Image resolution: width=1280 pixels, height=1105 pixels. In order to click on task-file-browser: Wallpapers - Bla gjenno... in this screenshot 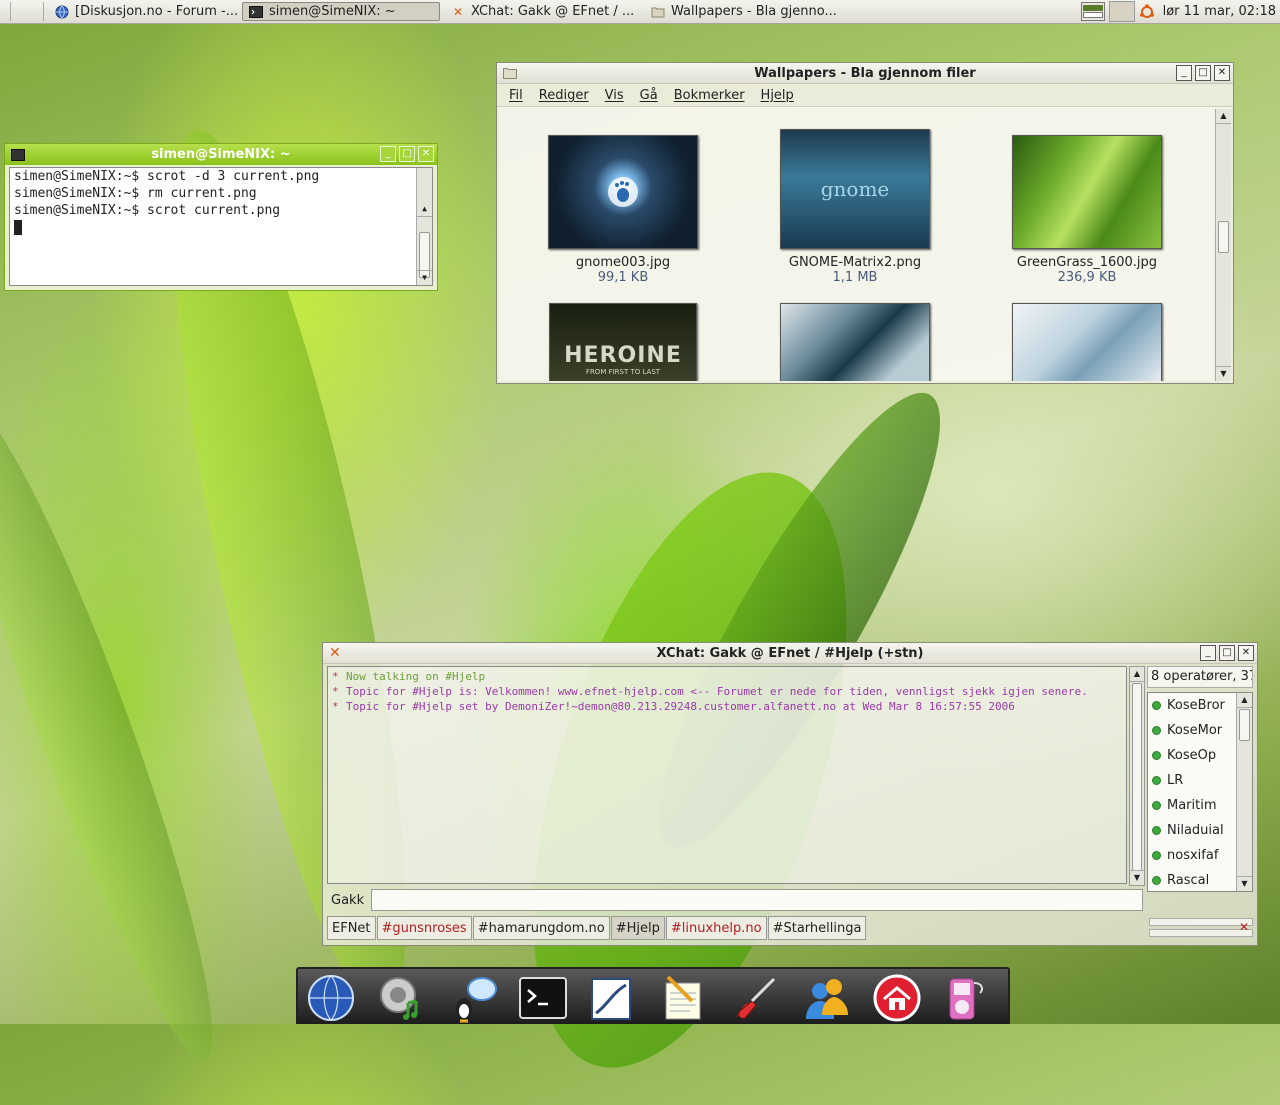, I will do `click(742, 11)`.